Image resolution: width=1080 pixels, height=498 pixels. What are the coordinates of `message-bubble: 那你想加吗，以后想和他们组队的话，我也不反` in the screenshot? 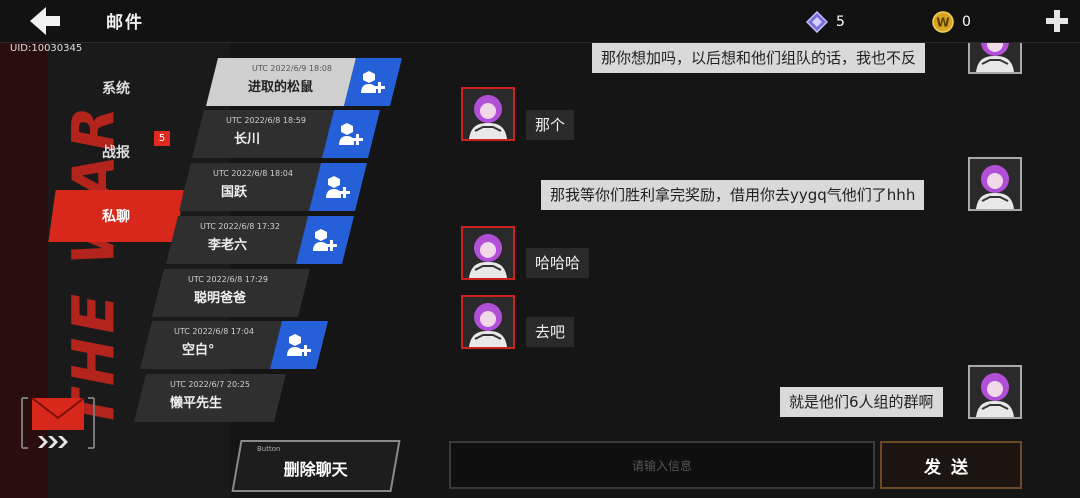 It's located at (759, 58).